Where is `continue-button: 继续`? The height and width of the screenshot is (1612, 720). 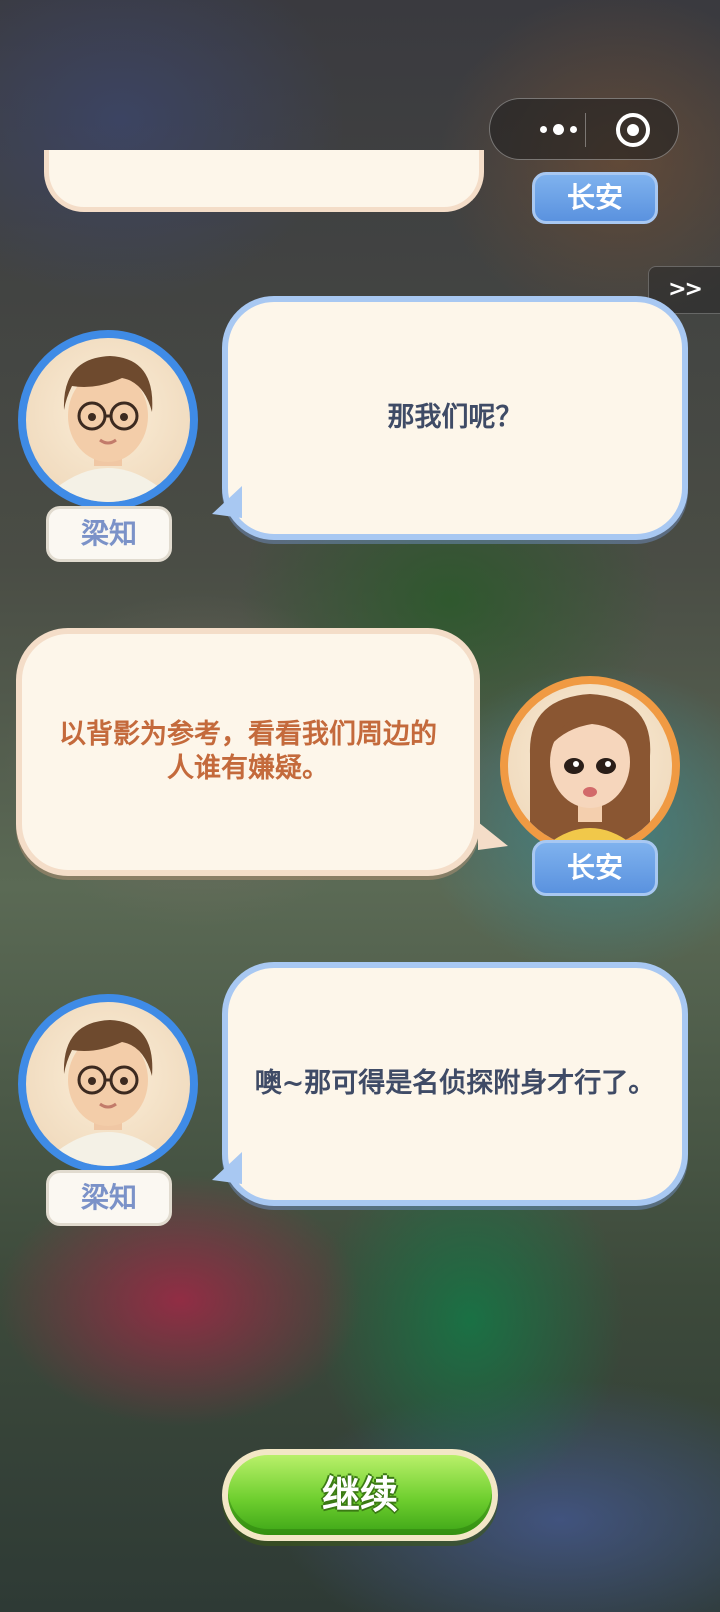
continue-button: 继续 is located at coordinates (360, 1495).